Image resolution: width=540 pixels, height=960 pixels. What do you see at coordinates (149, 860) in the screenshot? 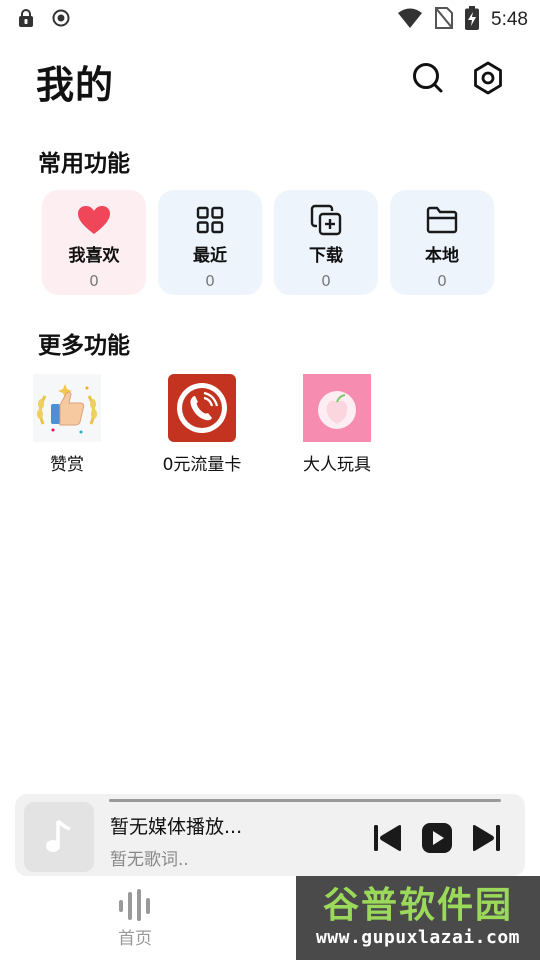
I see `player-lyrics: 暂无歌词..` at bounding box center [149, 860].